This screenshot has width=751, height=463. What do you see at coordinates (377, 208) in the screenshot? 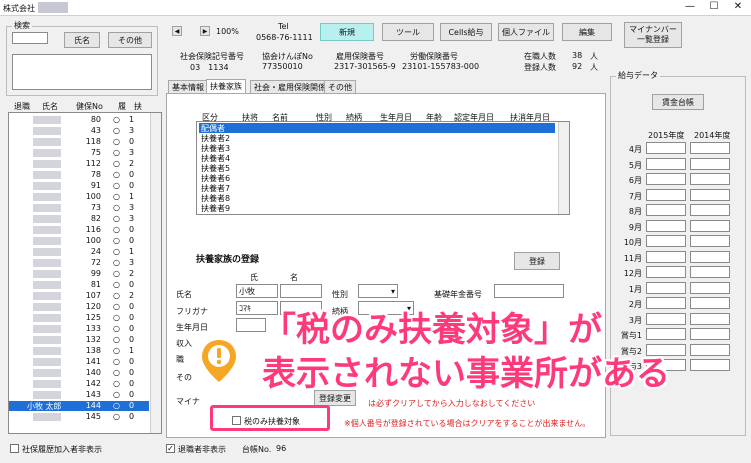
I see `list-item: 扶養者9` at bounding box center [377, 208].